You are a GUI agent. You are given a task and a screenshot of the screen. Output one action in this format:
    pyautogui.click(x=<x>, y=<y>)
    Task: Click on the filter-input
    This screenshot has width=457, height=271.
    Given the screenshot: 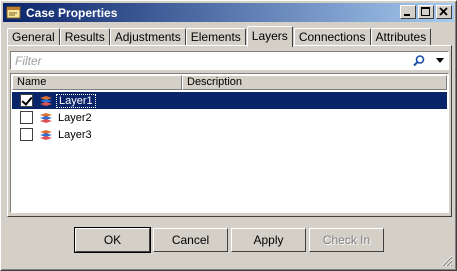 What is the action you would take?
    pyautogui.click(x=205, y=60)
    